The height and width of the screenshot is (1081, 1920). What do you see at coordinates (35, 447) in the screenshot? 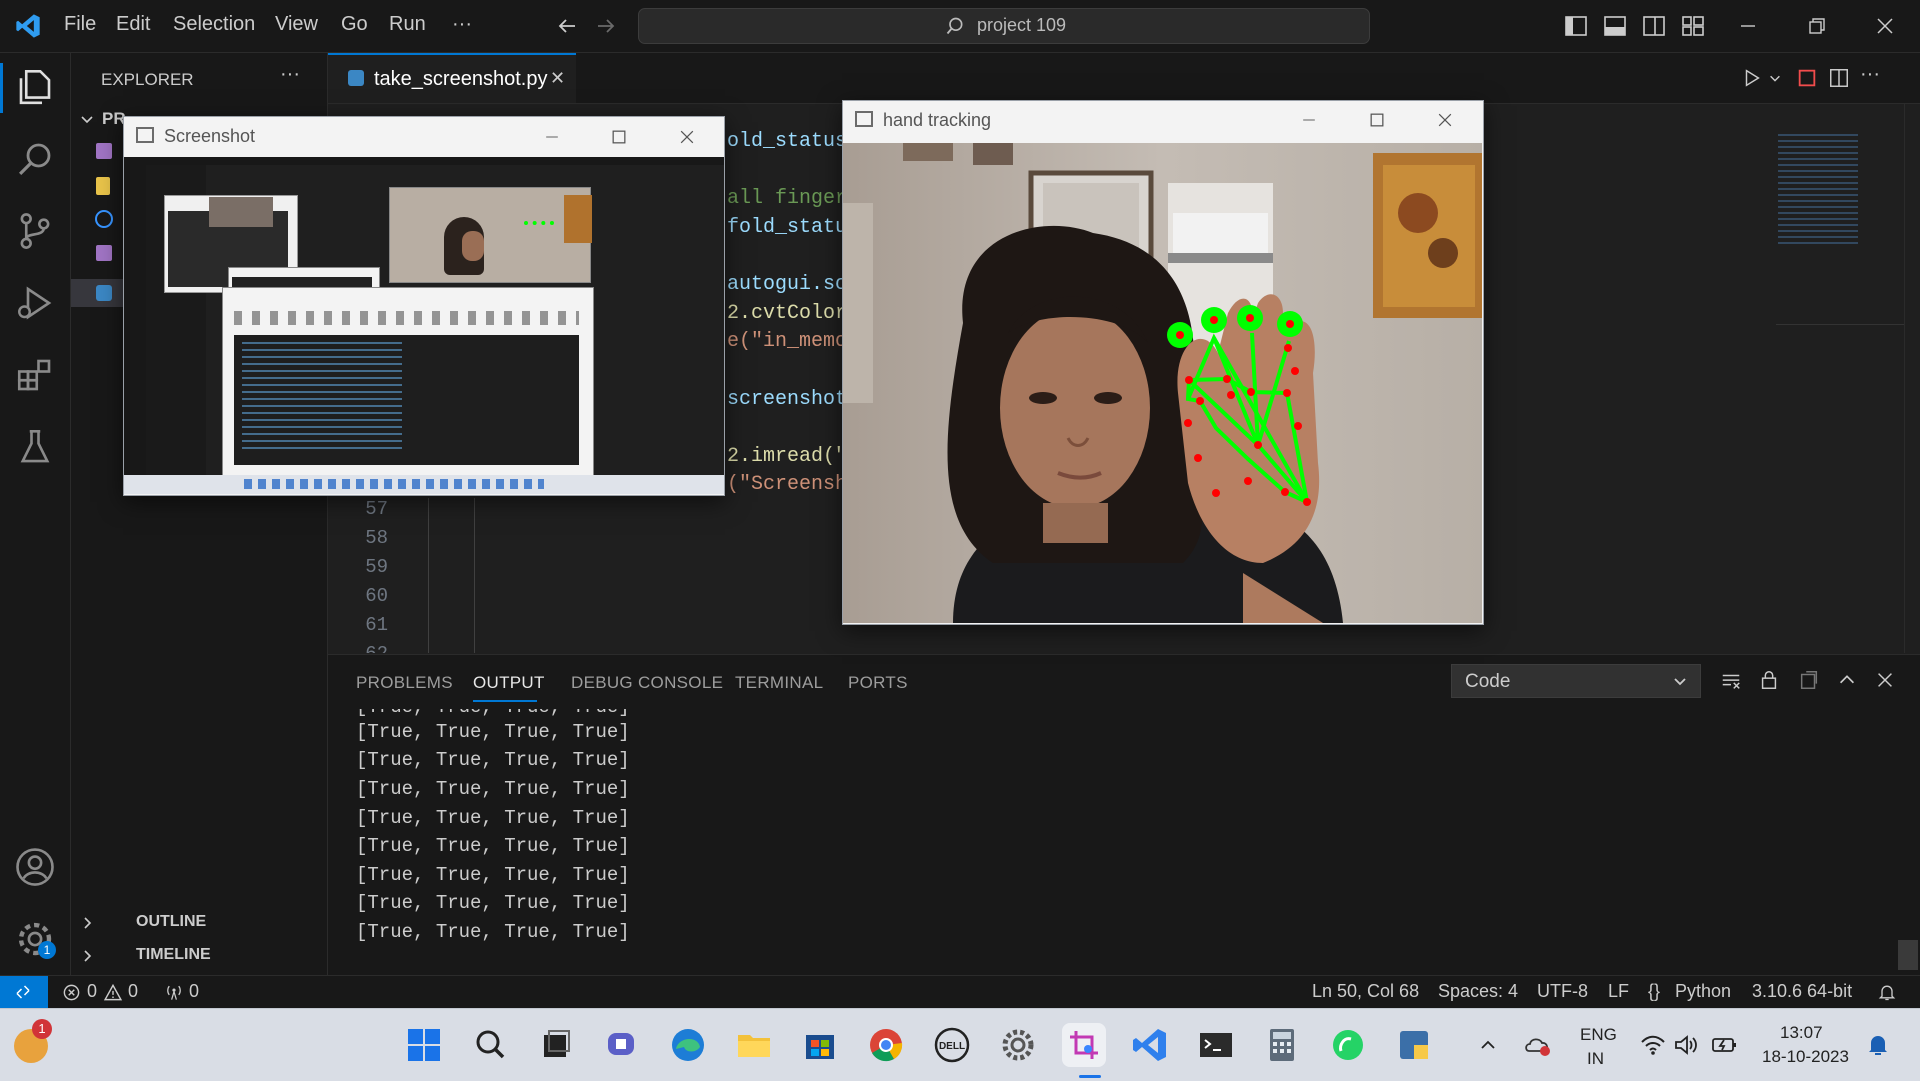
I see `testing-flask-icon` at bounding box center [35, 447].